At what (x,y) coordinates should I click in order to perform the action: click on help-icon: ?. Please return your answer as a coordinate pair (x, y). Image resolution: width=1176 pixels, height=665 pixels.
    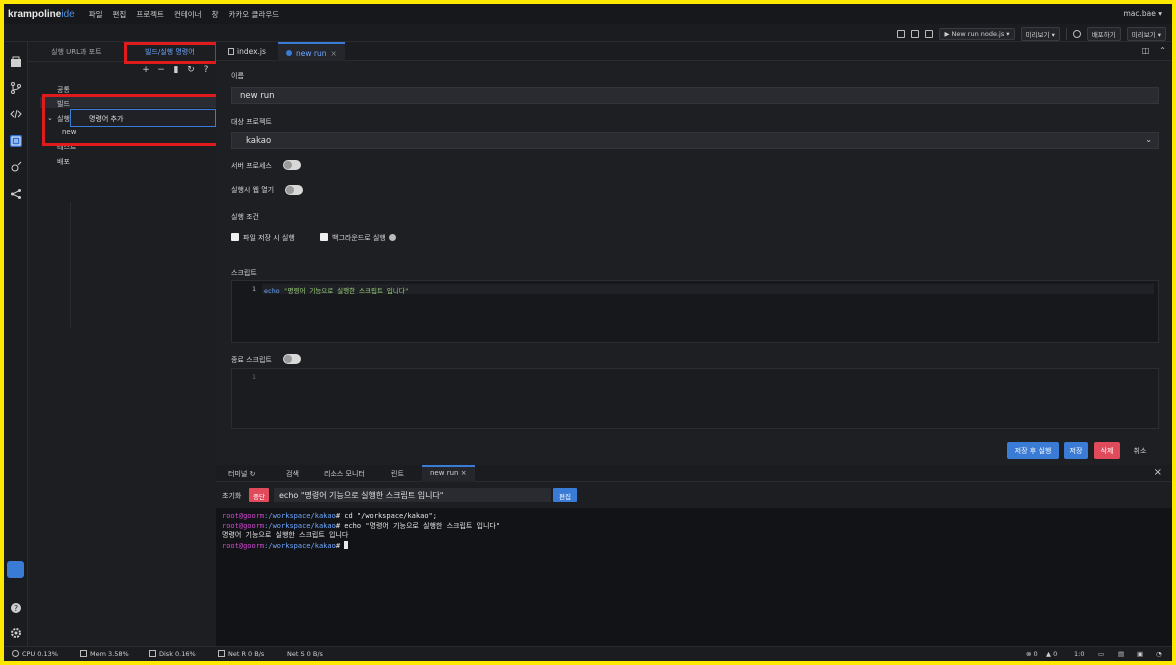
    Looking at the image, I should click on (16, 608).